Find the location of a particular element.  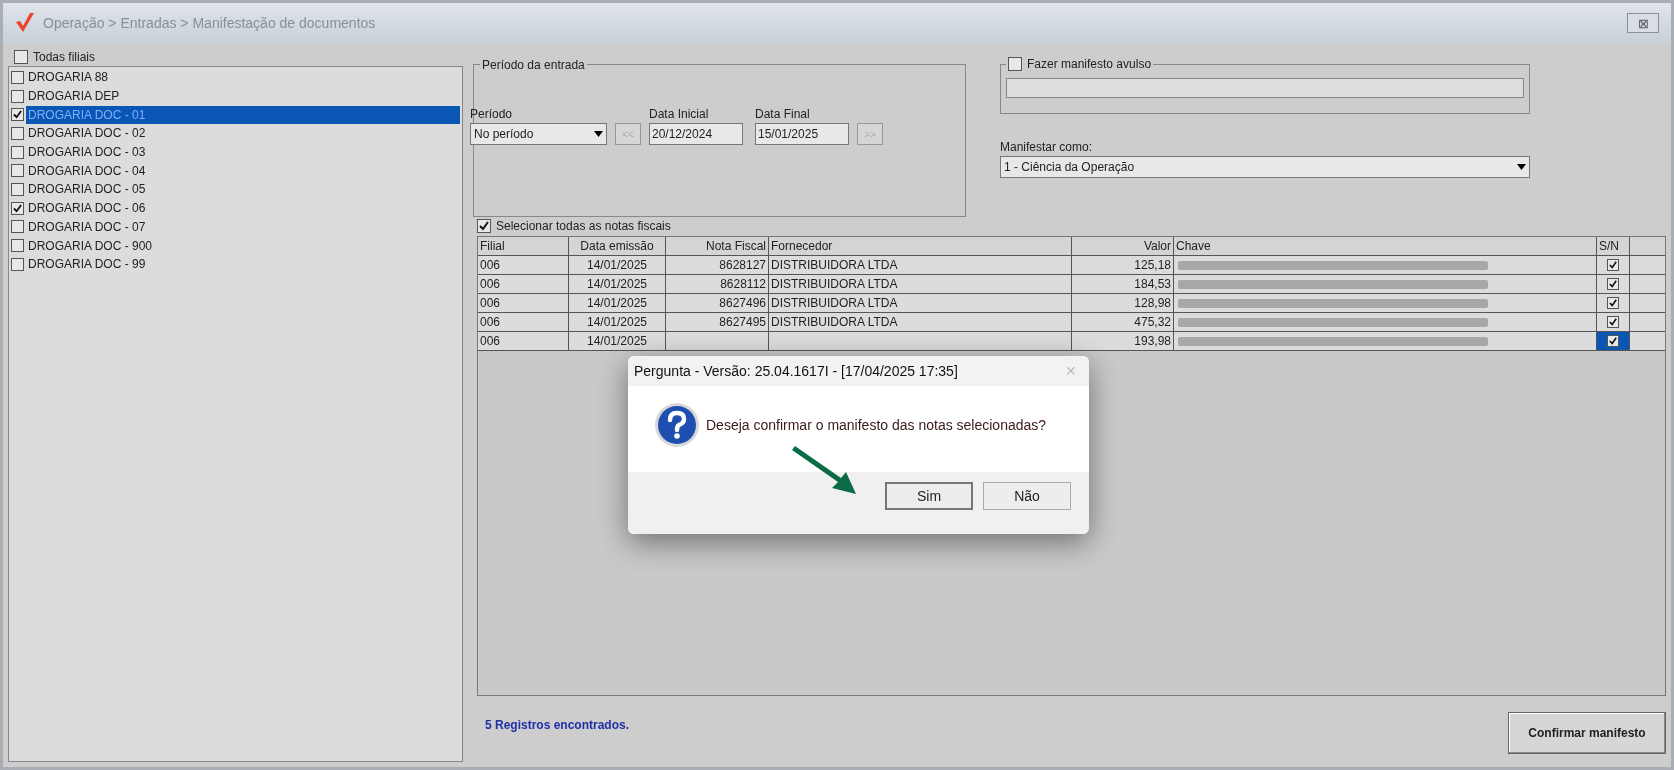

confirm-button: Confirmar manifesto is located at coordinates (1587, 733).